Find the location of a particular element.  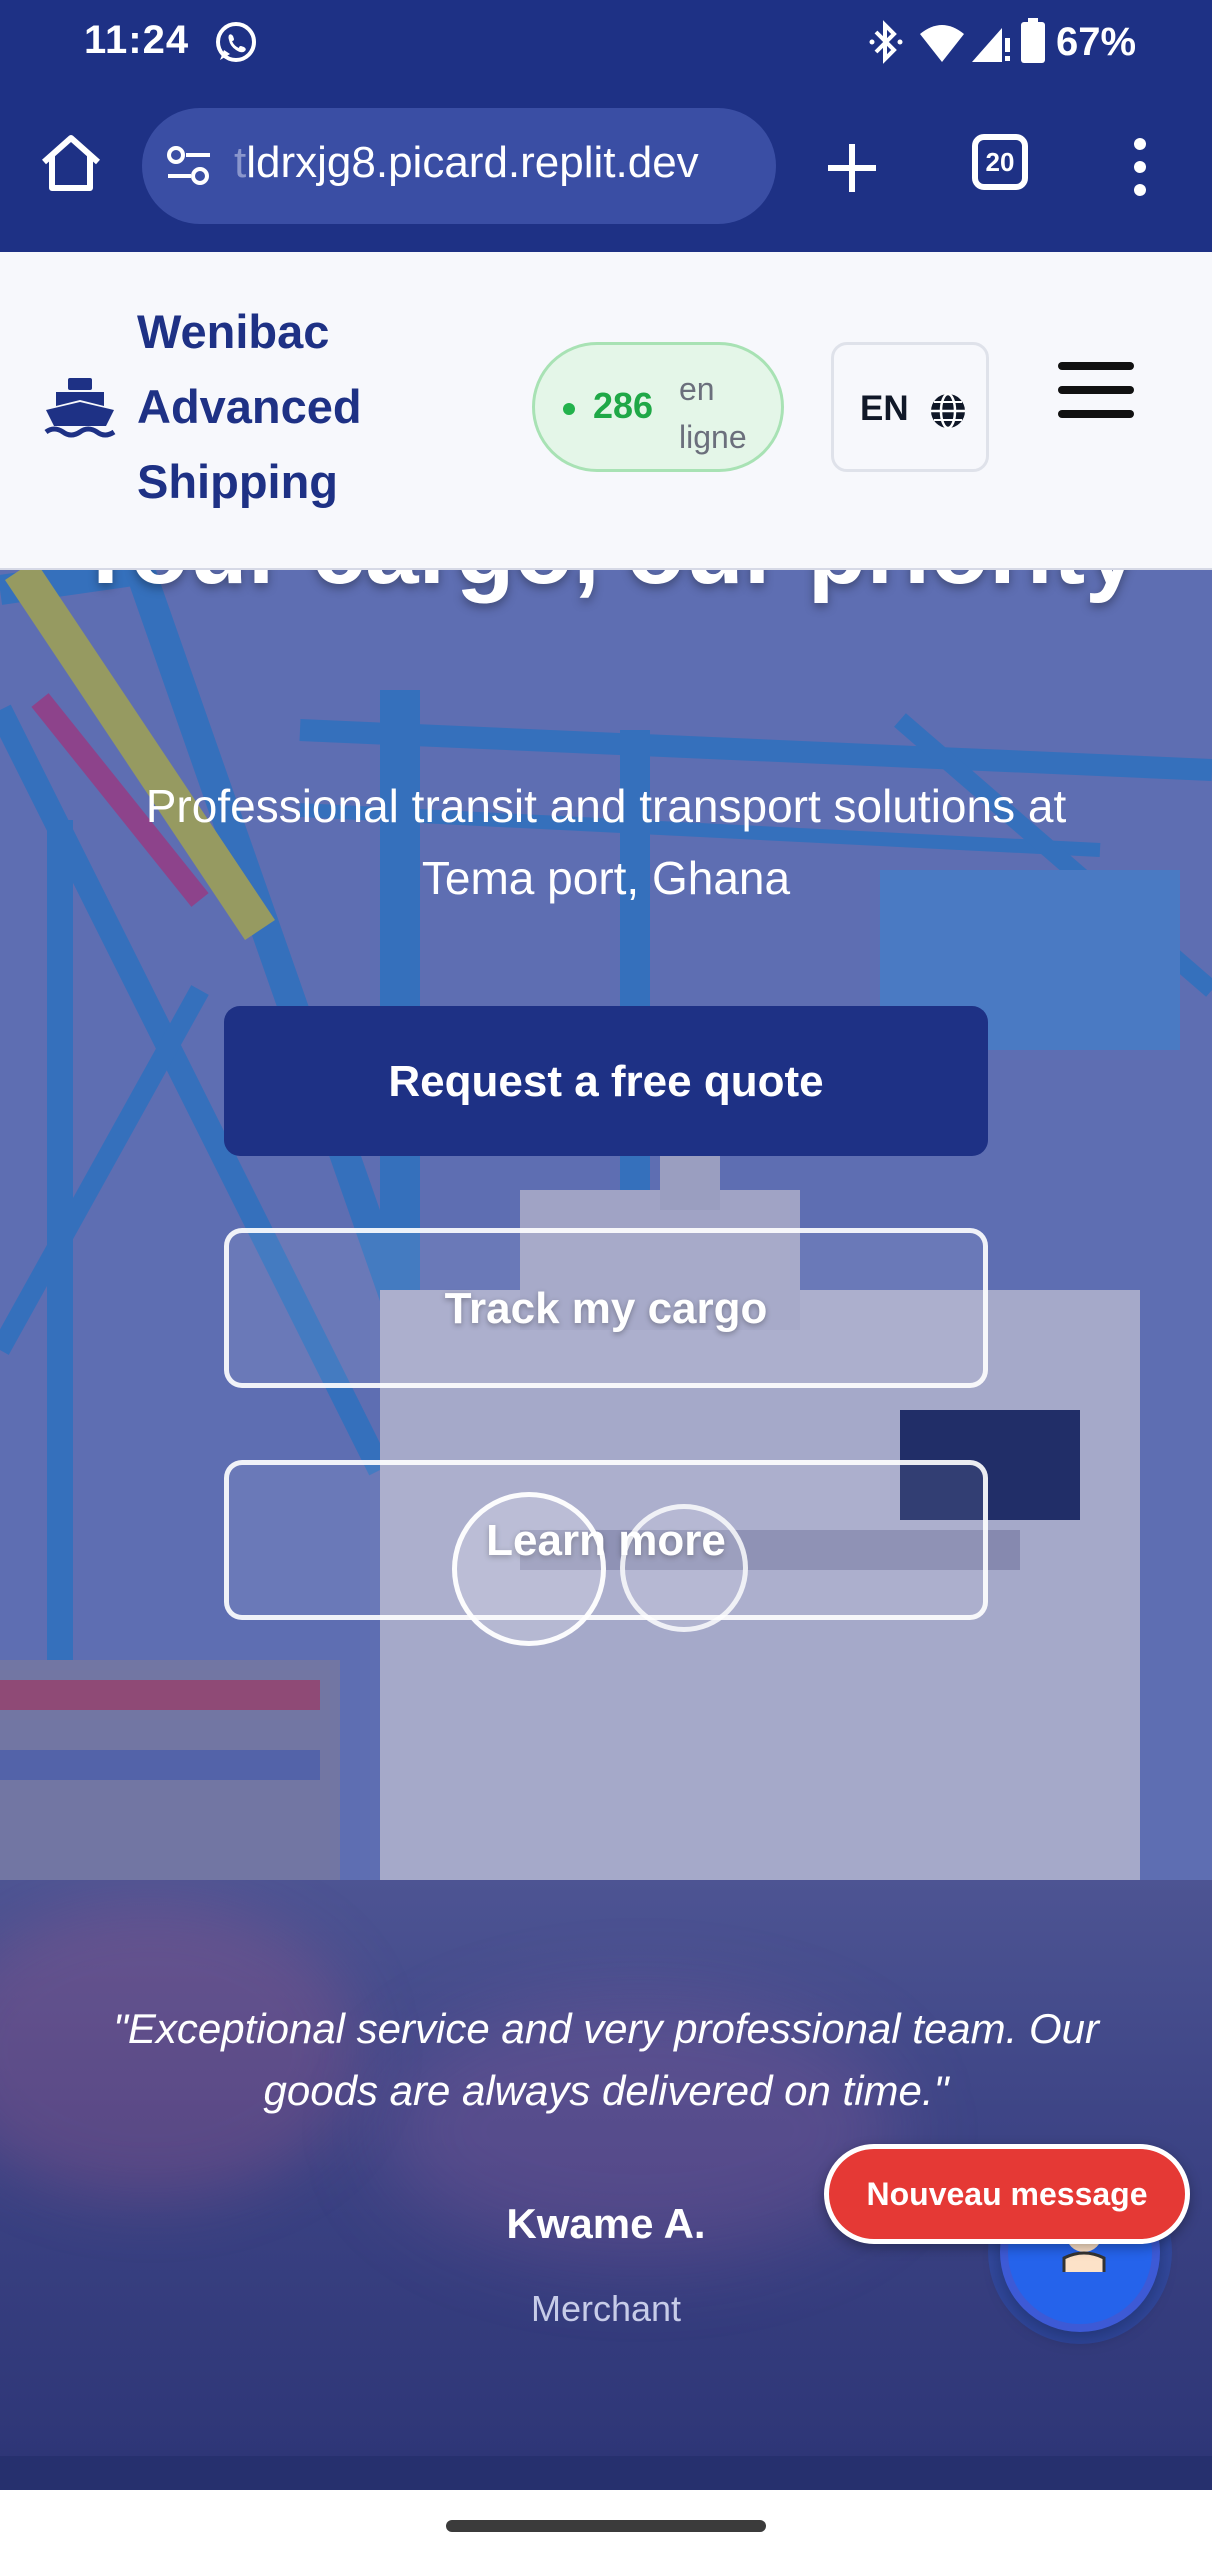

ship-icon is located at coordinates (80, 408).